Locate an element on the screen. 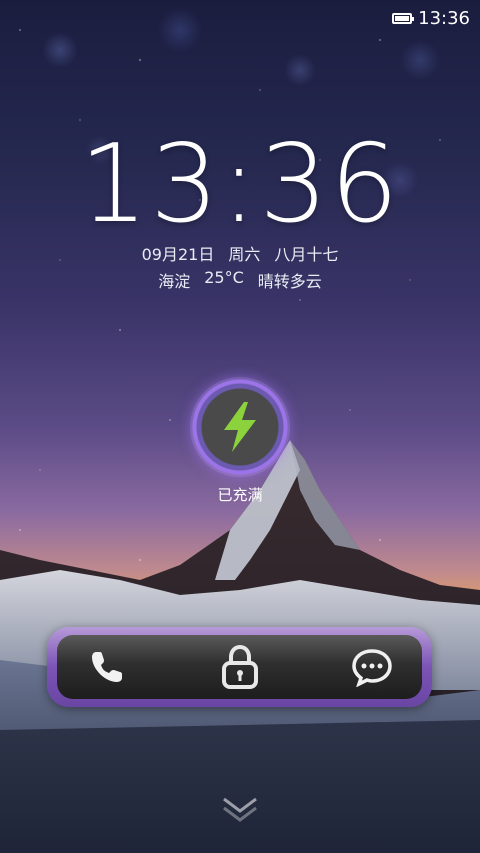 The width and height of the screenshot is (480, 853). date-text: 09月21日 is located at coordinates (178, 254).